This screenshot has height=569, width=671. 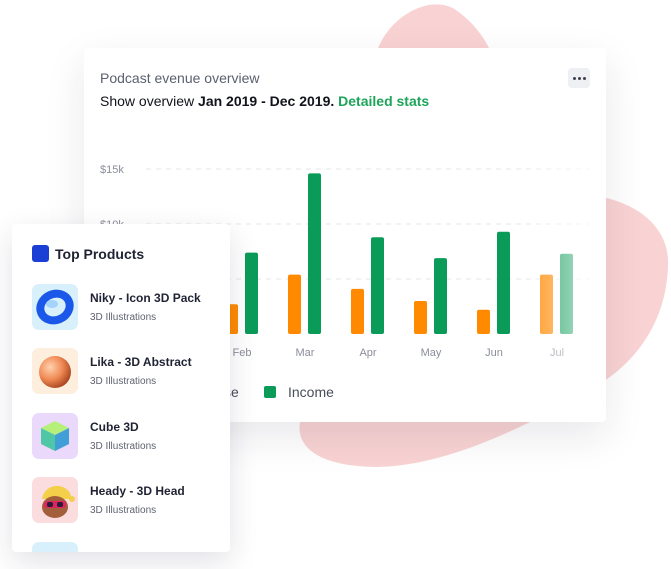 I want to click on product-item: Cube 3D 3D Illustrations, so click(x=127, y=437).